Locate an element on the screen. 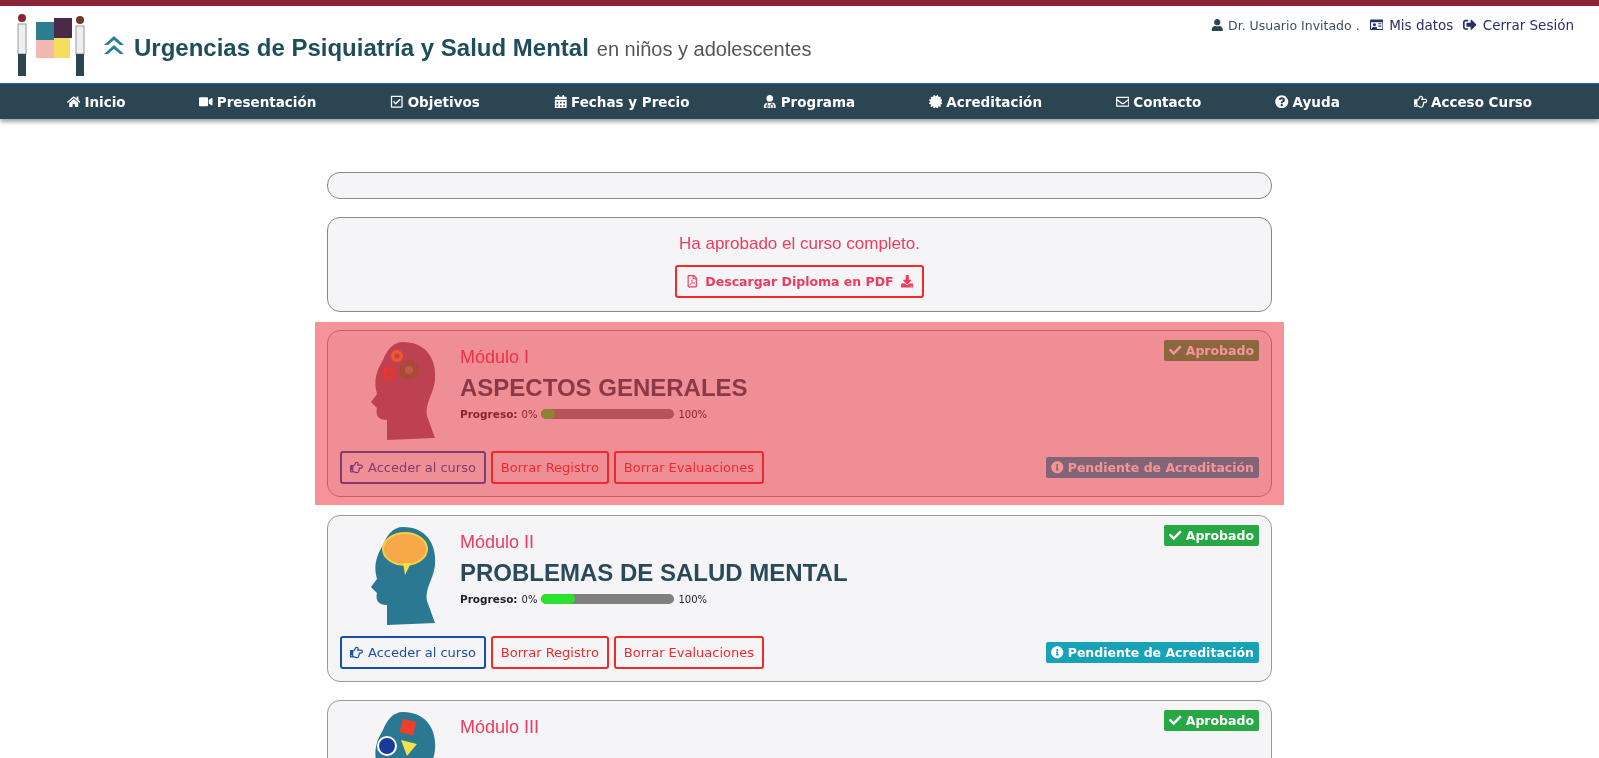 This screenshot has height=758, width=1599. checkbox-icon is located at coordinates (397, 101).